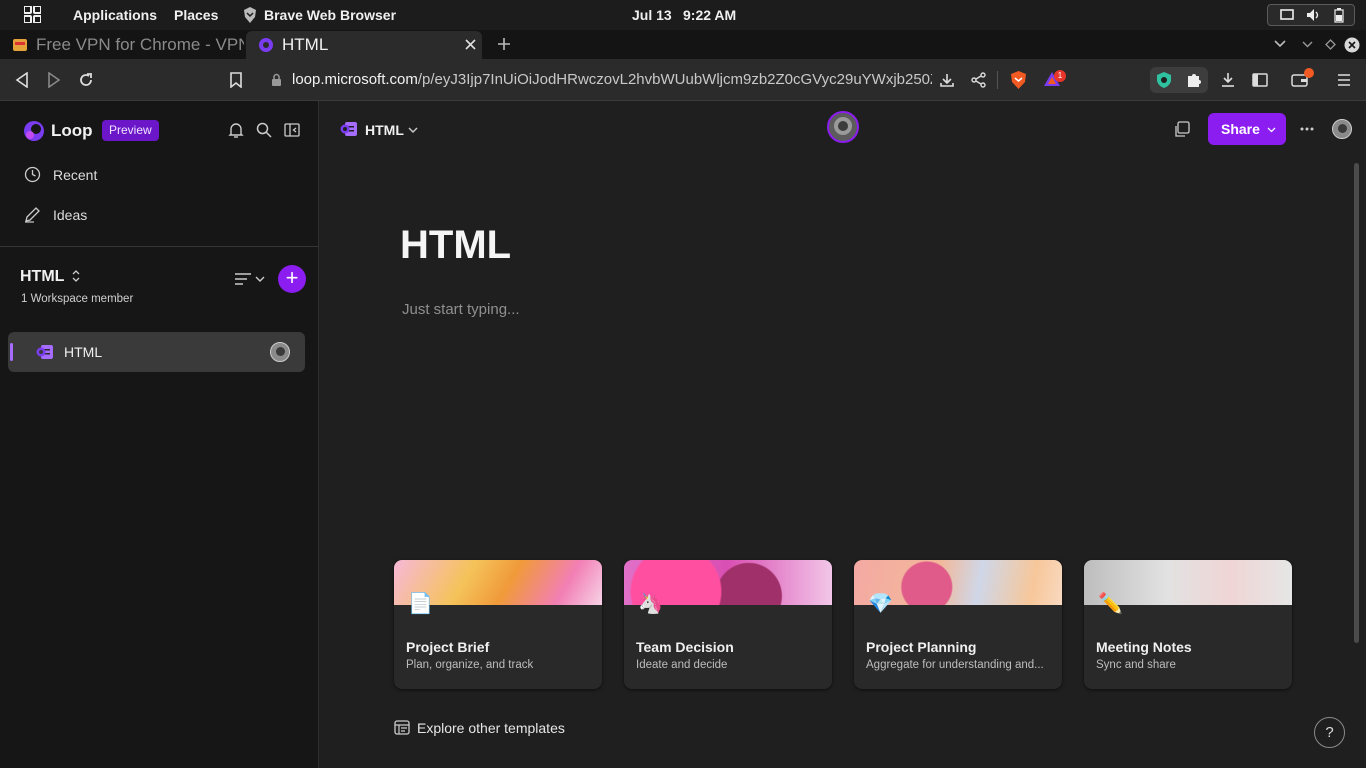 The width and height of the screenshot is (1366, 768). Describe the element at coordinates (305, 44) in the screenshot. I see `tab-label: HTML` at that location.